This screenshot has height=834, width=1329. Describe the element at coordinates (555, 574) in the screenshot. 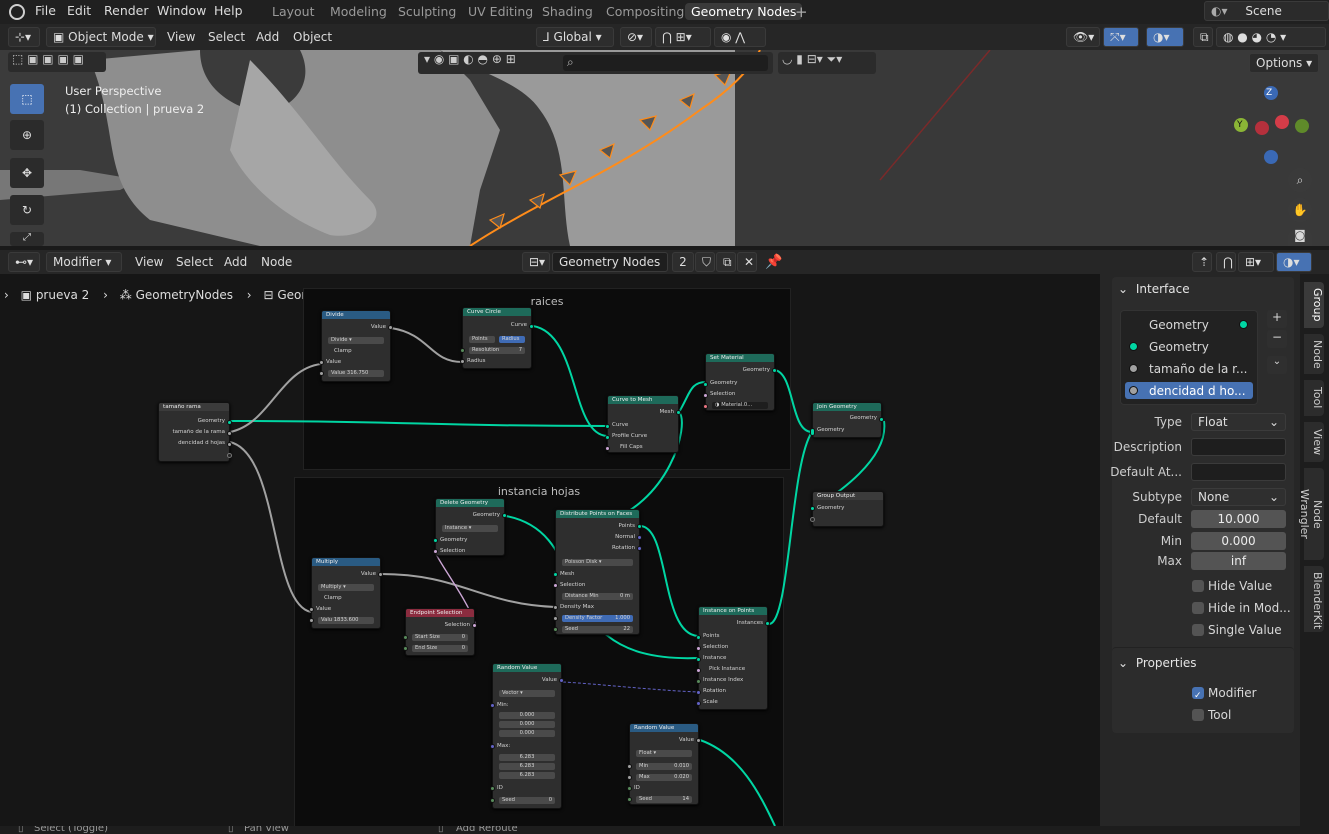

I see `dist-socket-mesh` at that location.